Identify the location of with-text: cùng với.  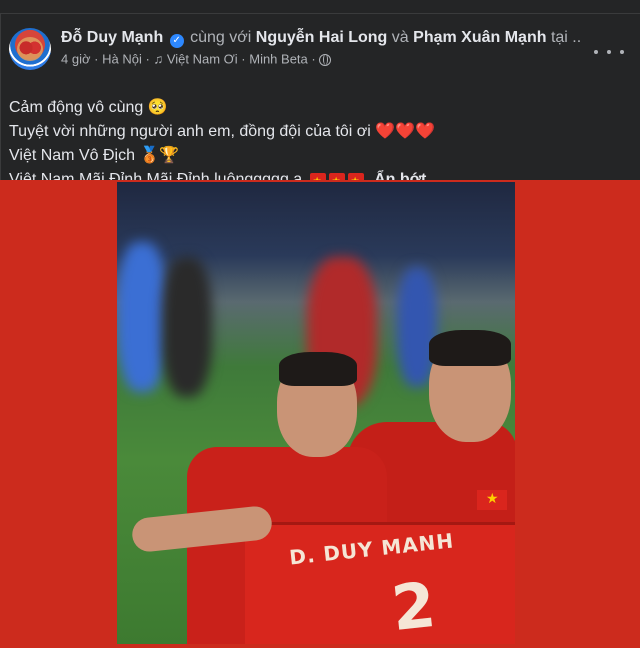
(221, 37).